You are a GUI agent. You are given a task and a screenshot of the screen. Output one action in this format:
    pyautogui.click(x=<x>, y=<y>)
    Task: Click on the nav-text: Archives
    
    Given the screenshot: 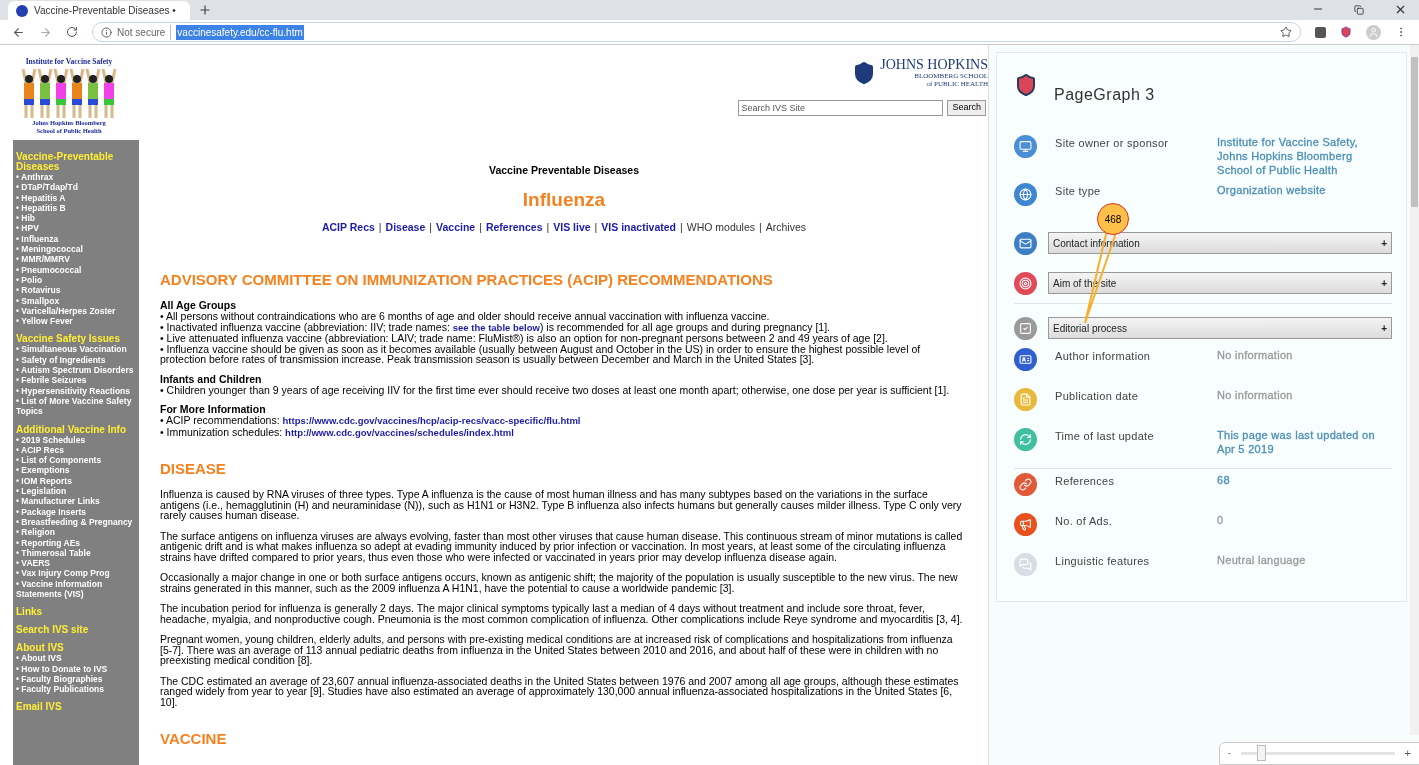 What is the action you would take?
    pyautogui.click(x=786, y=228)
    